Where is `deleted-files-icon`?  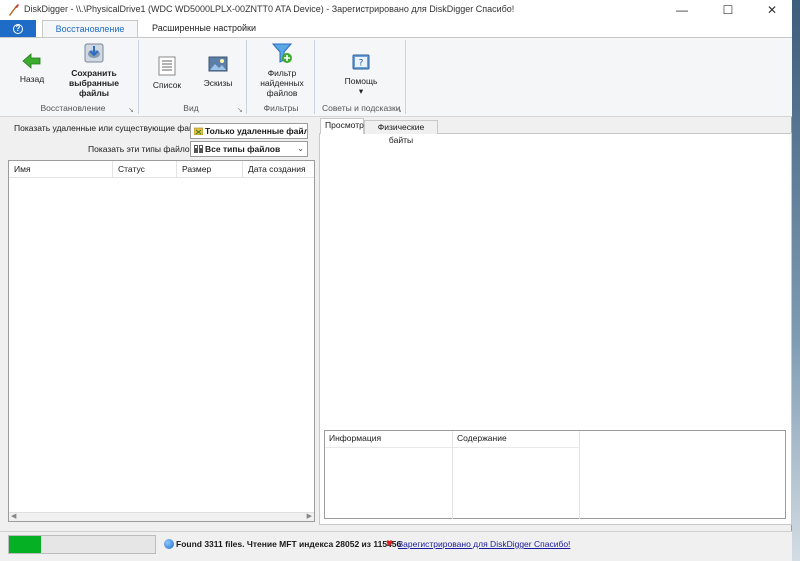 deleted-files-icon is located at coordinates (198, 131).